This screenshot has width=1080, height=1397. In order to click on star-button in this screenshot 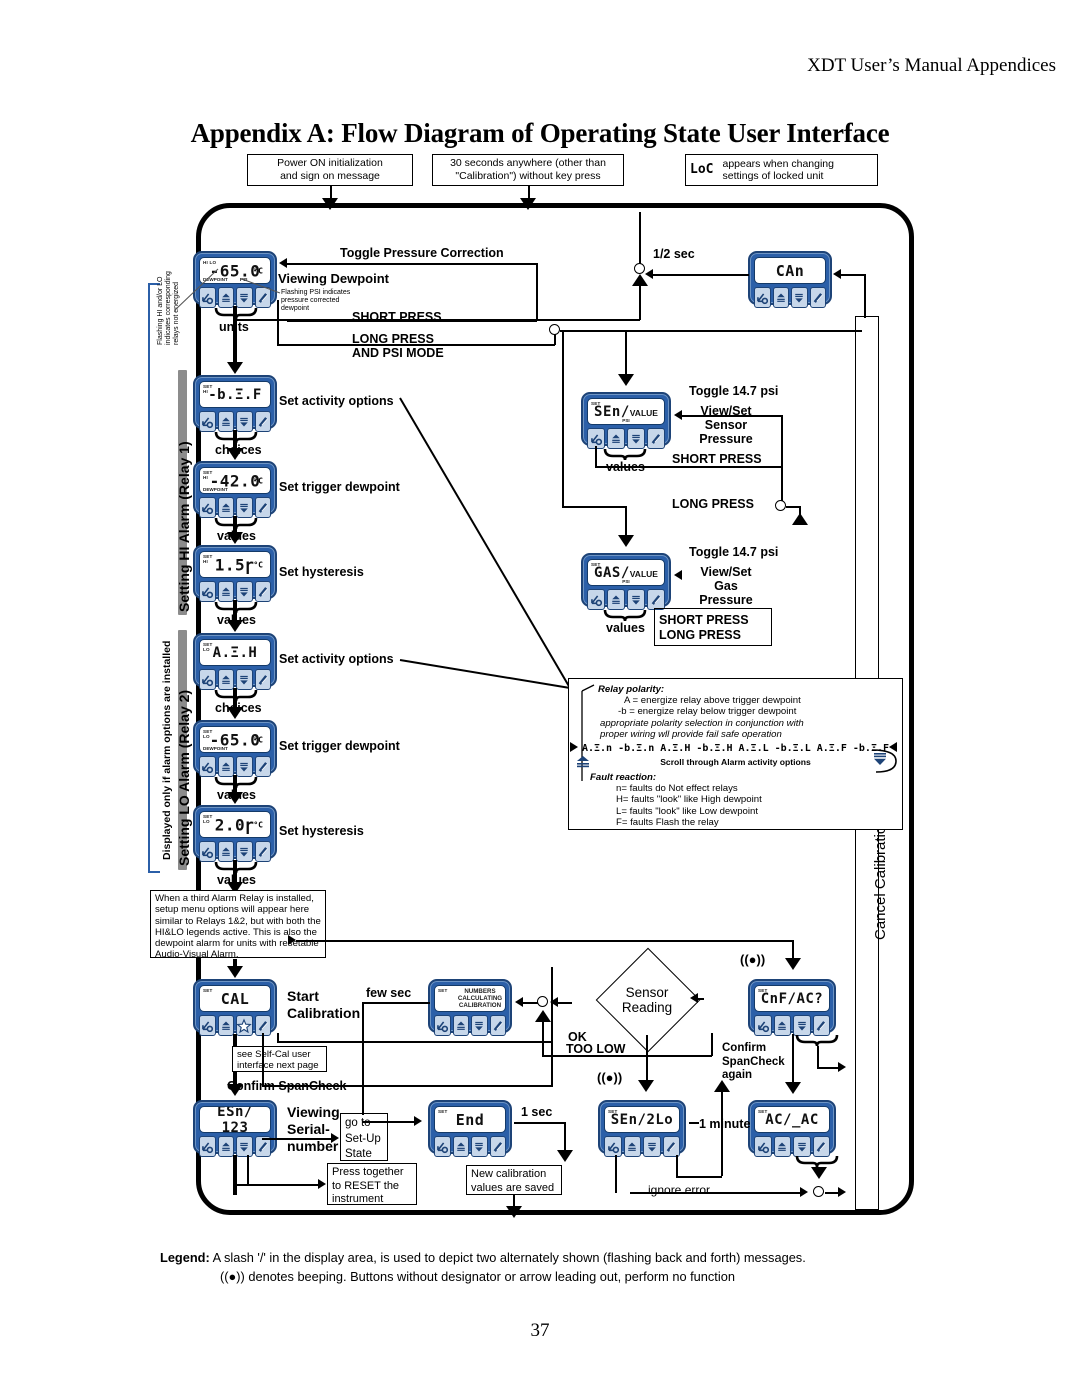, I will do `click(244, 1025)`.